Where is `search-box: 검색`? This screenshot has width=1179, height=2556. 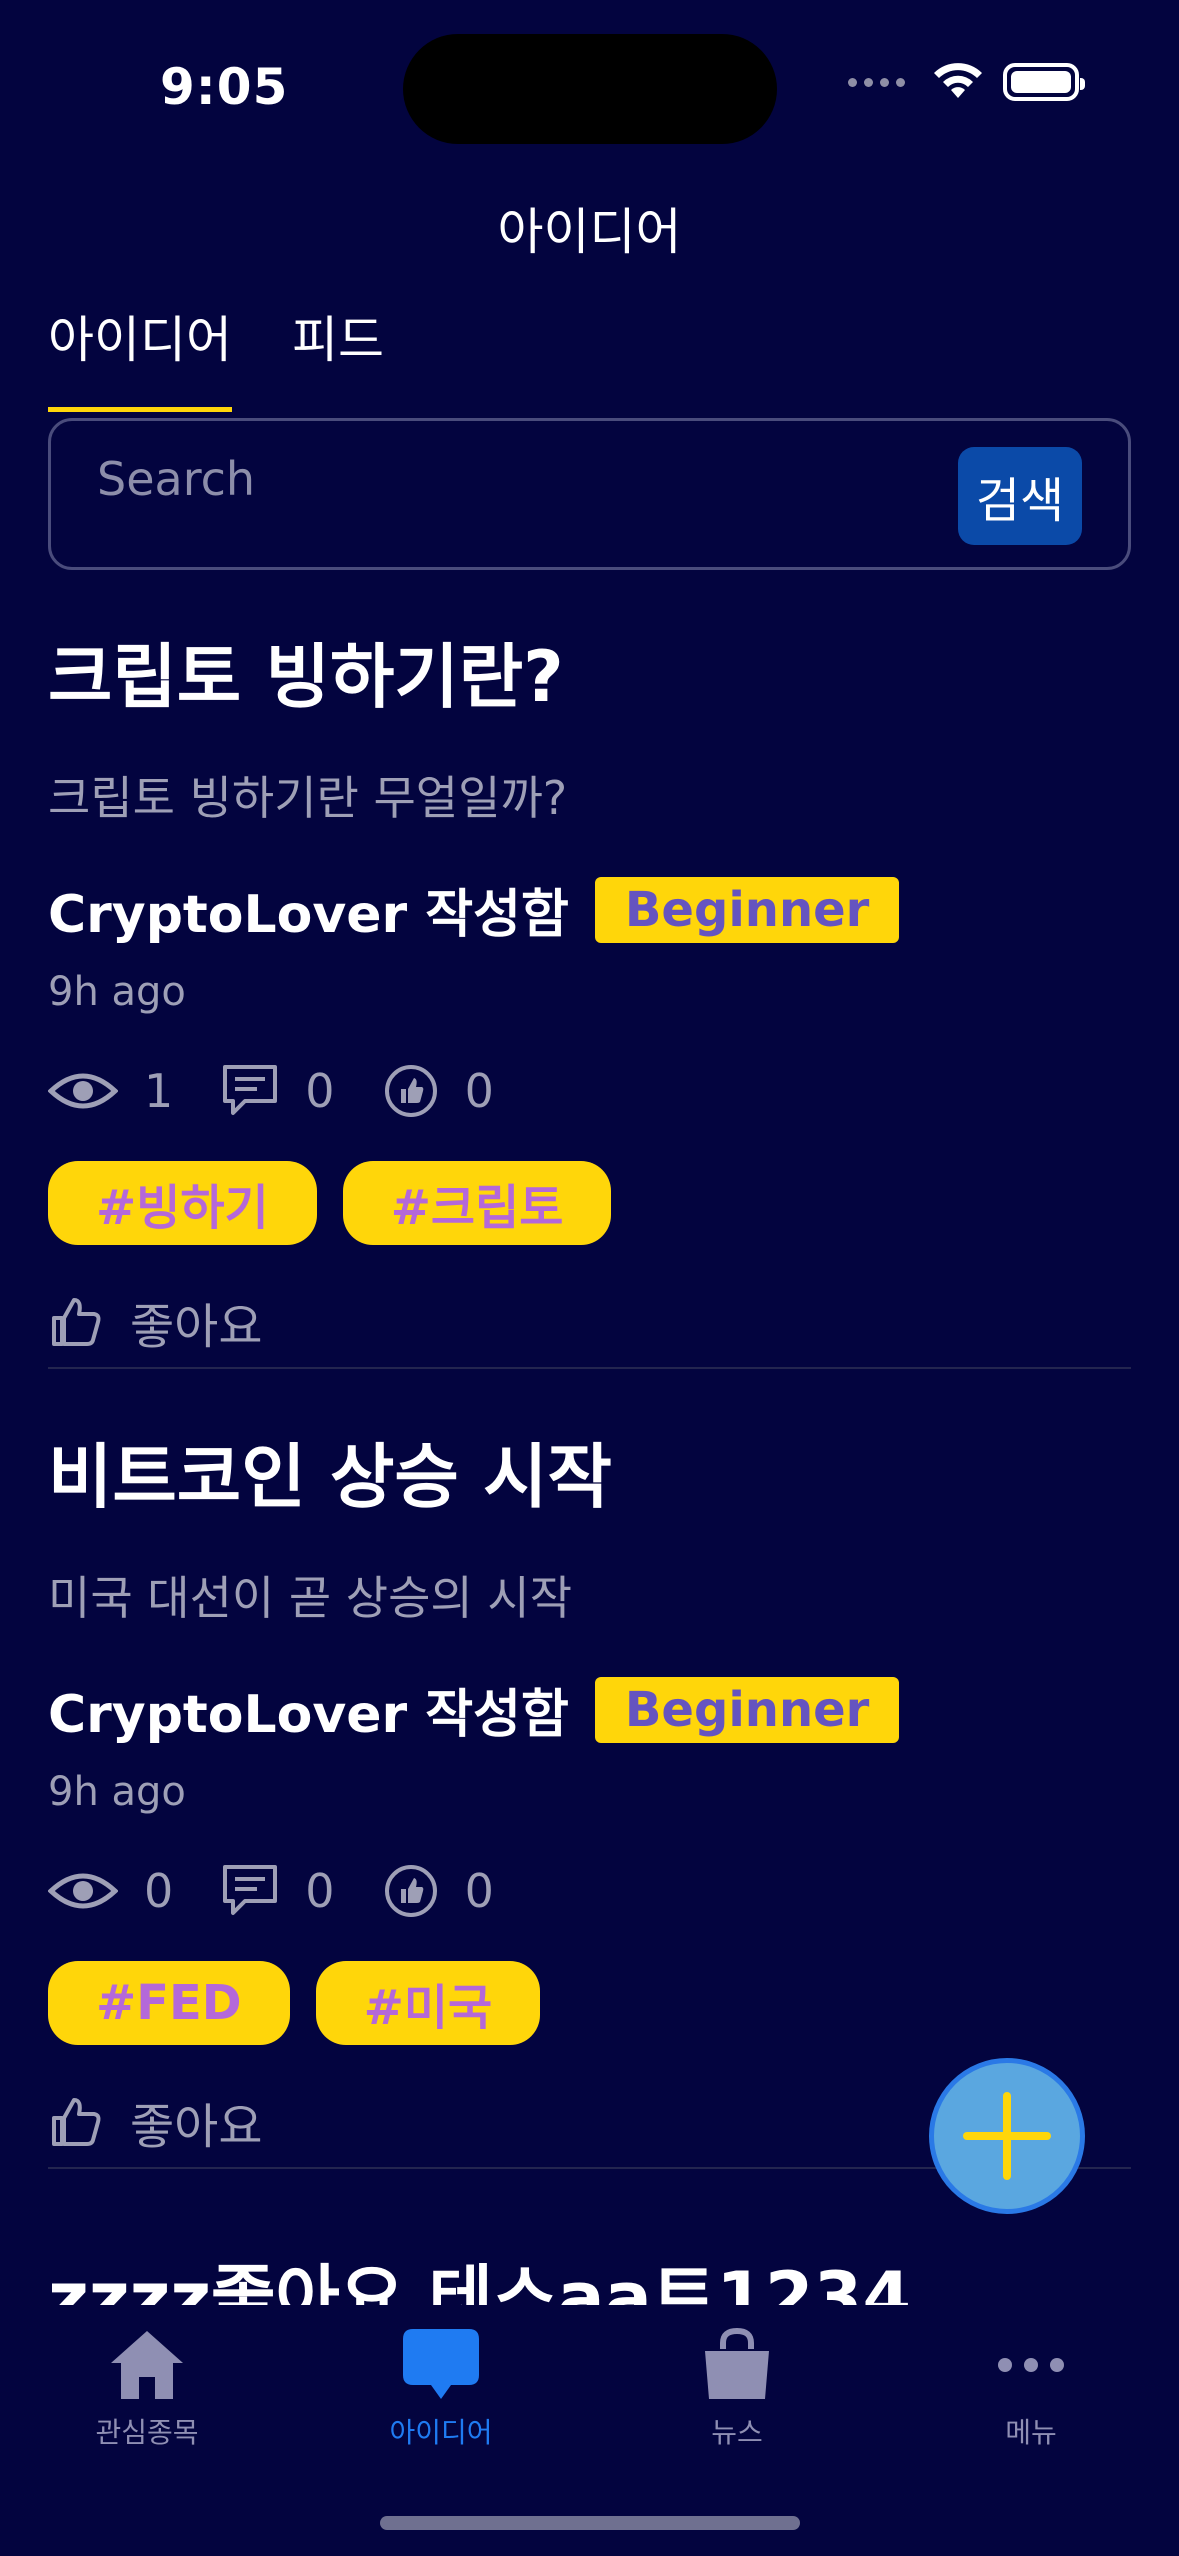 search-box: 검색 is located at coordinates (589, 494).